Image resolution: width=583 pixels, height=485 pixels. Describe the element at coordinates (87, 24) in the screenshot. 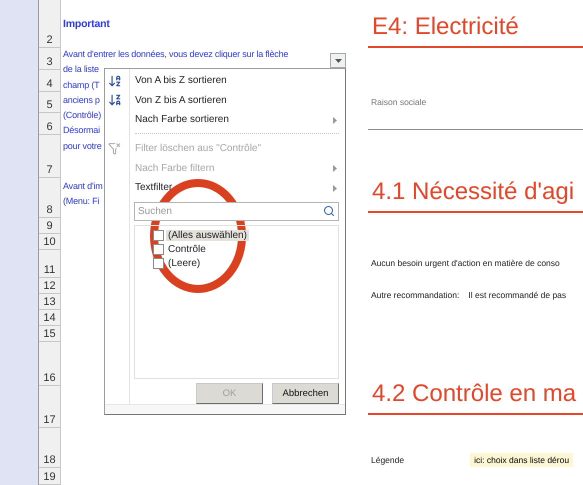

I see `note-title: Important` at that location.